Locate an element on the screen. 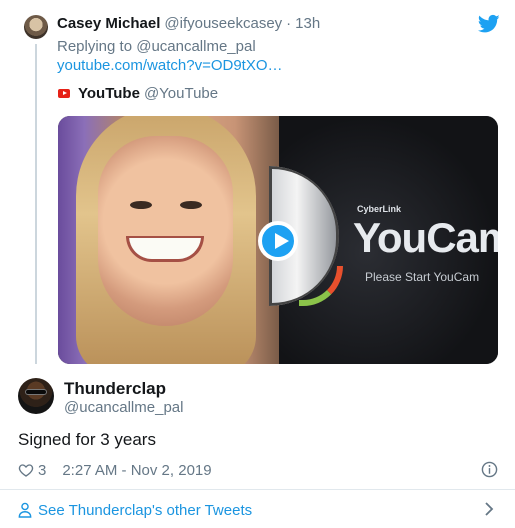  youcam-caption: Please Start YouCam is located at coordinates (422, 277).